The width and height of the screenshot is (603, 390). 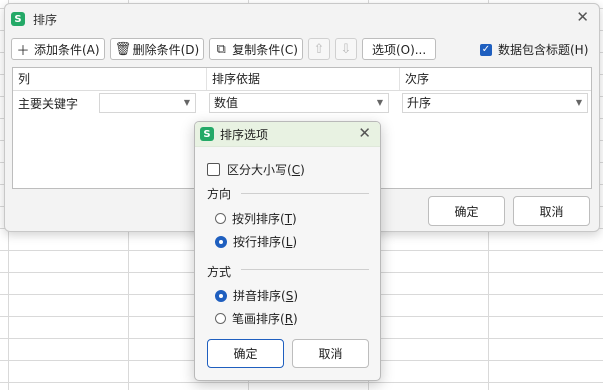 I want to click on move-up-button: ⇧, so click(x=318, y=49).